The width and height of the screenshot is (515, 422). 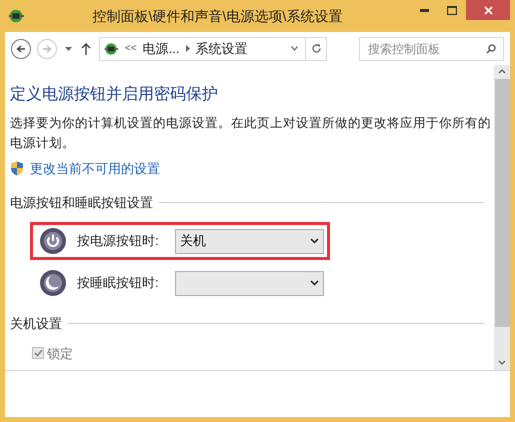 I want to click on admin-link: 更改当前不可用的设置, so click(x=85, y=168).